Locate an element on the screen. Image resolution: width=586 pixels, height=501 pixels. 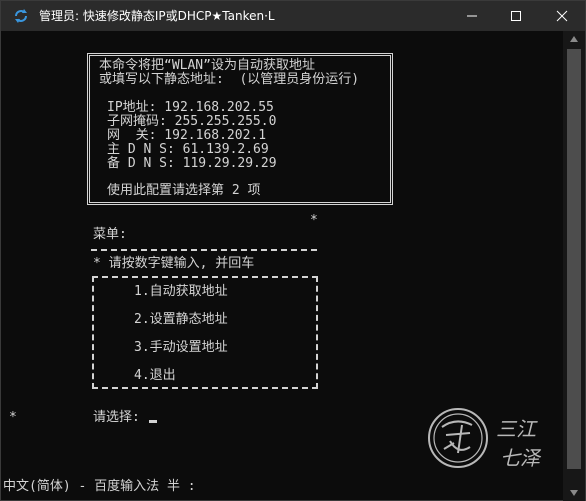
prompt-star: * is located at coordinates (13, 417).